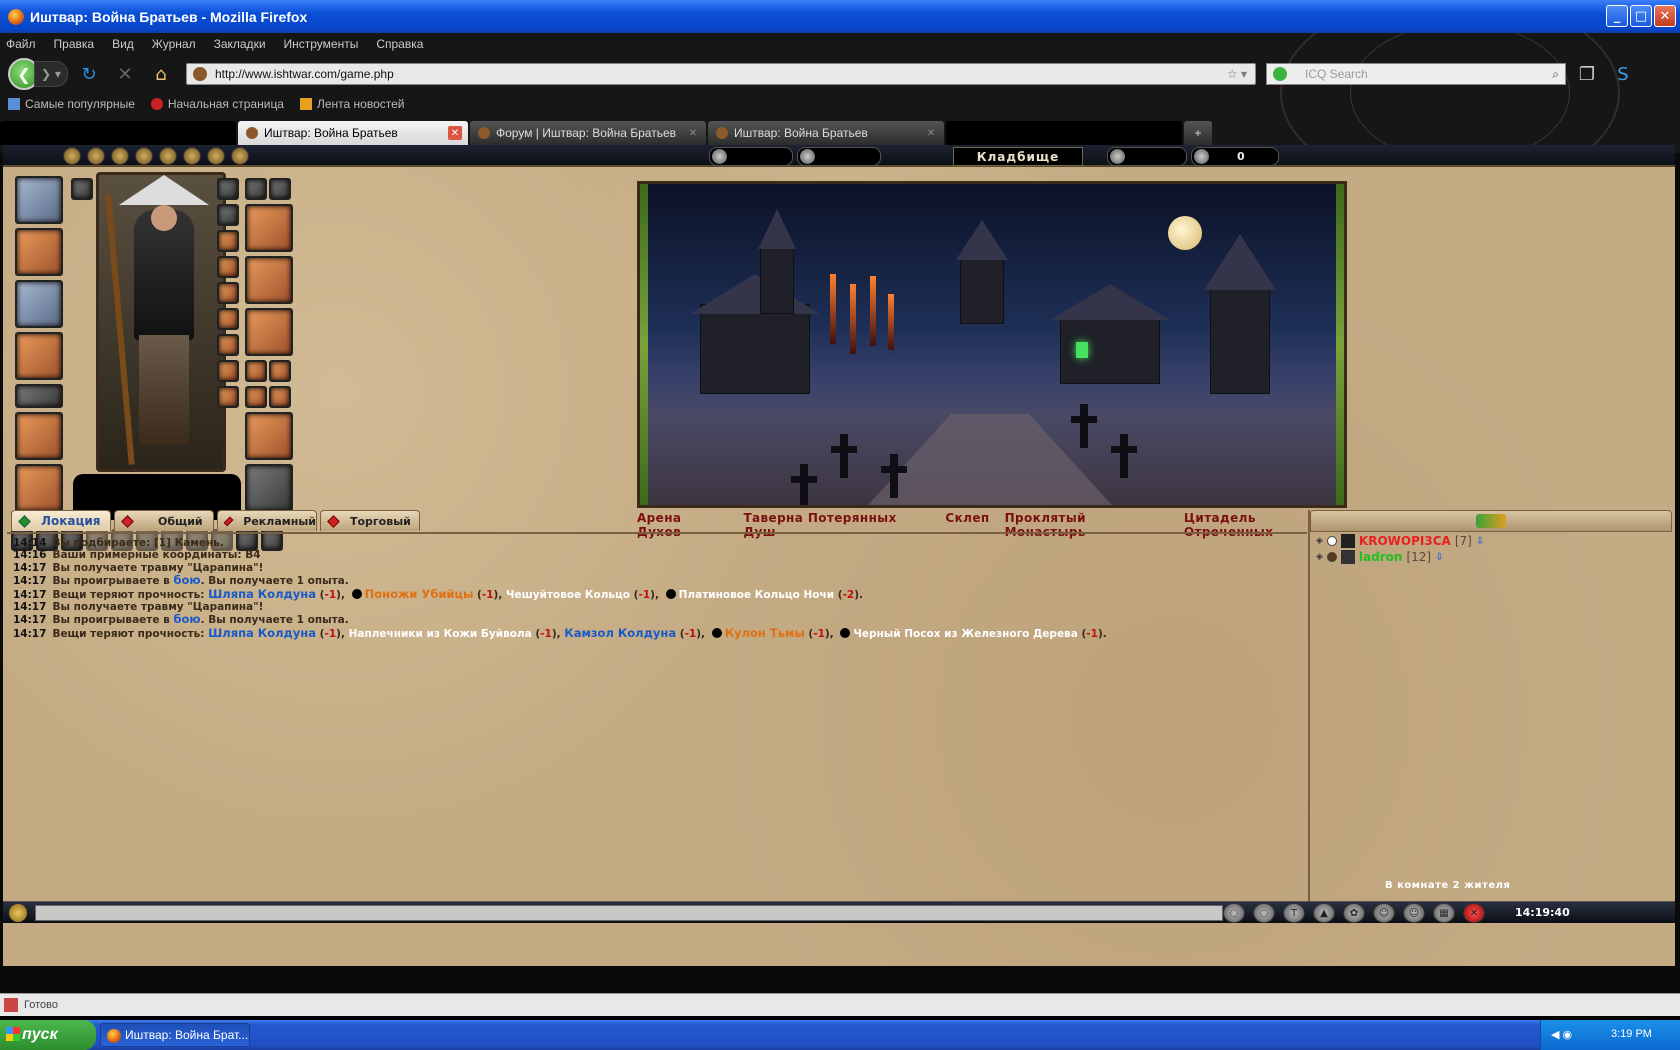  Describe the element at coordinates (39, 436) in the screenshot. I see `slot-legs` at that location.